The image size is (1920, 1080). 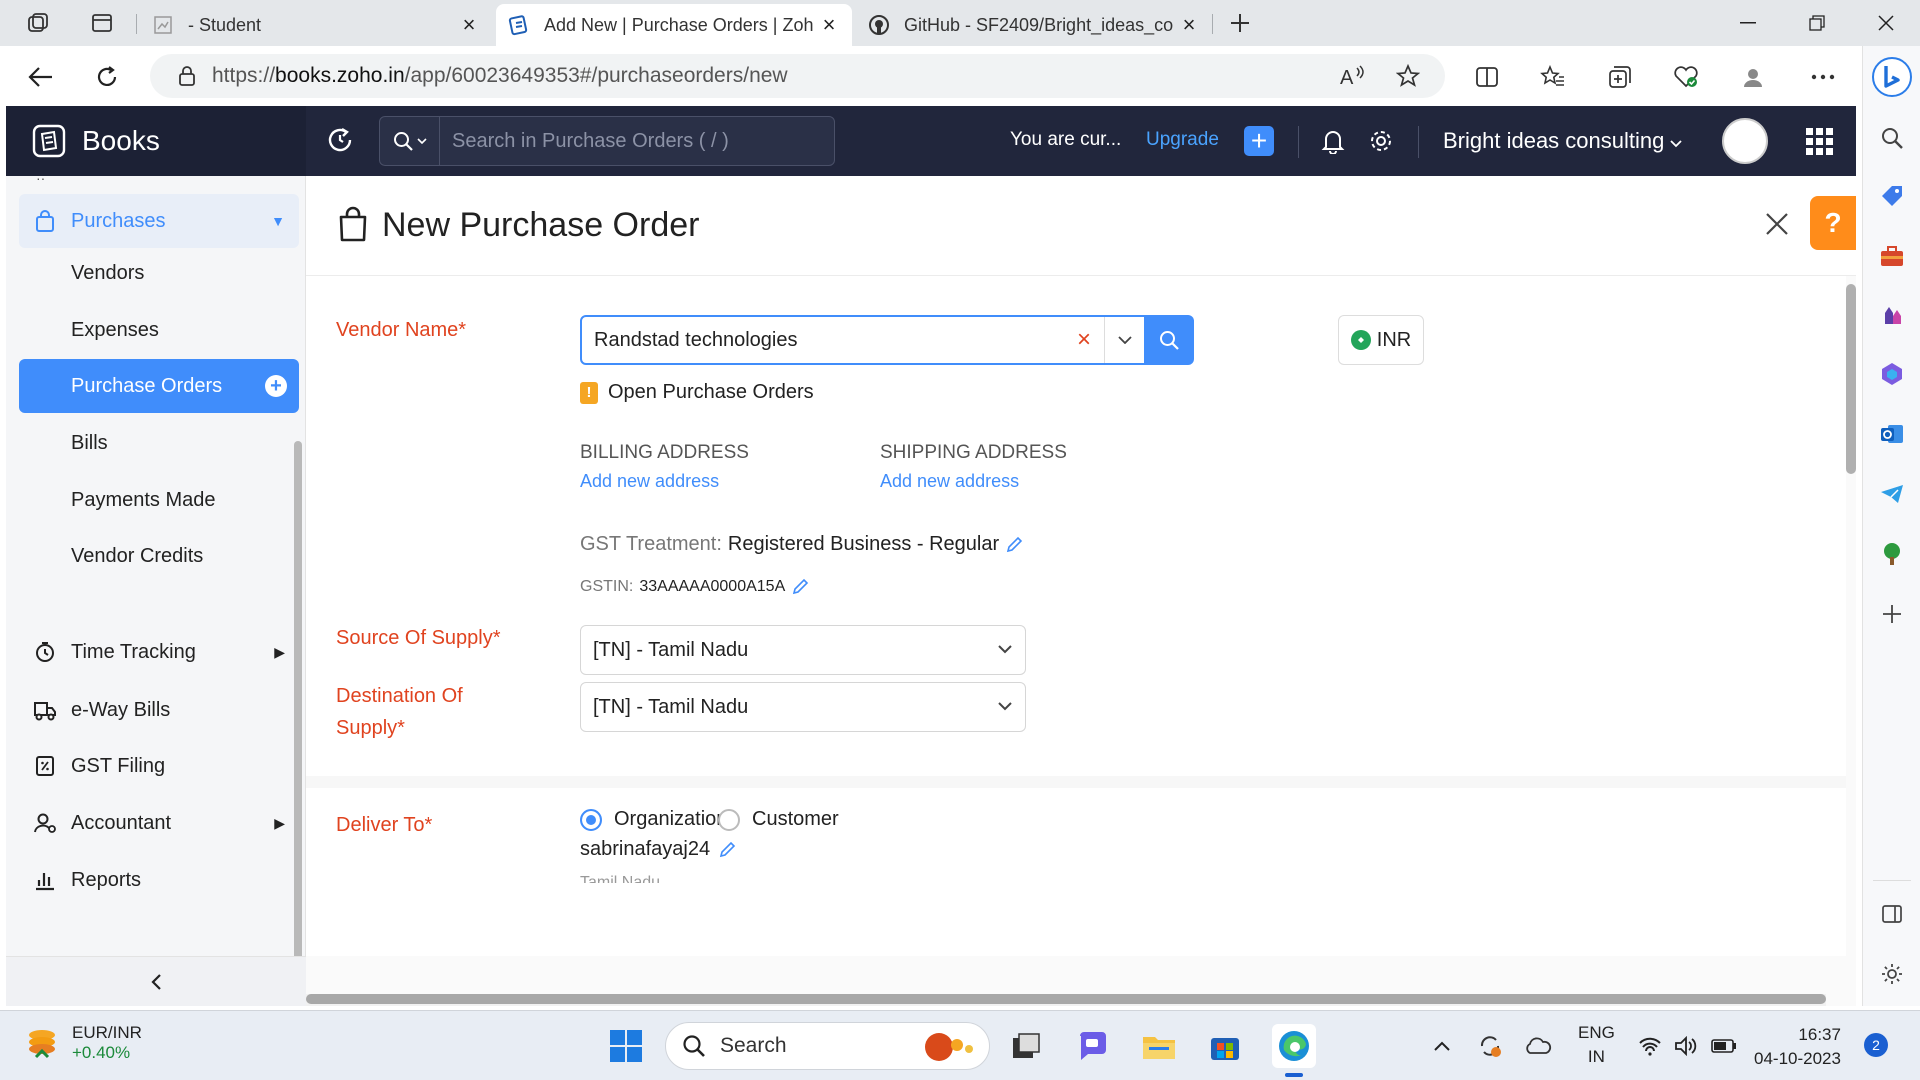 I want to click on organization-switcher: Bright ideas consulting, so click(x=1563, y=141).